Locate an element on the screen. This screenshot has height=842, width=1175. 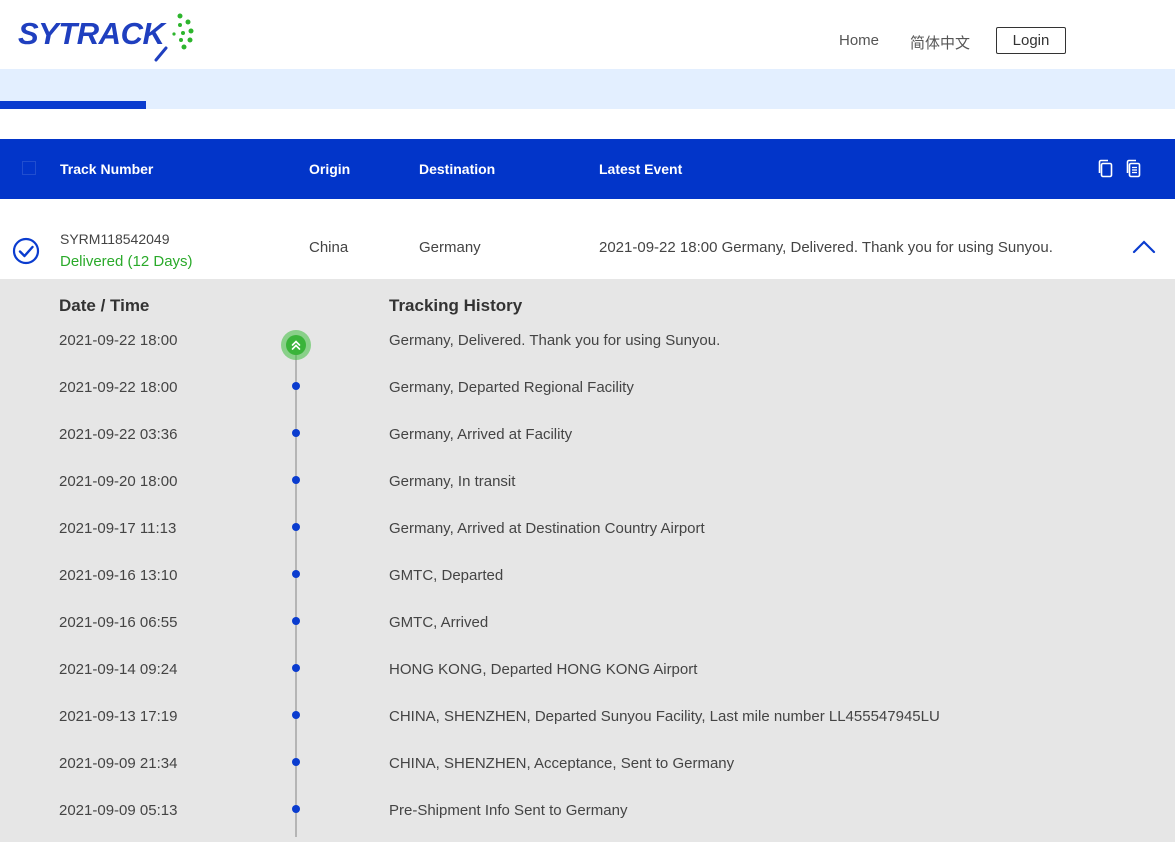
event-time: 2021-09-20 18:00 is located at coordinates (118, 481).